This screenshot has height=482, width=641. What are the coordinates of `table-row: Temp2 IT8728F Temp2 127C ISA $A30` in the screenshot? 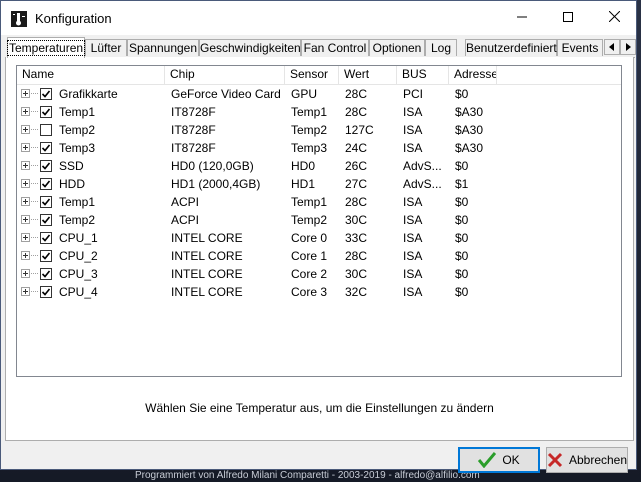 It's located at (319, 130).